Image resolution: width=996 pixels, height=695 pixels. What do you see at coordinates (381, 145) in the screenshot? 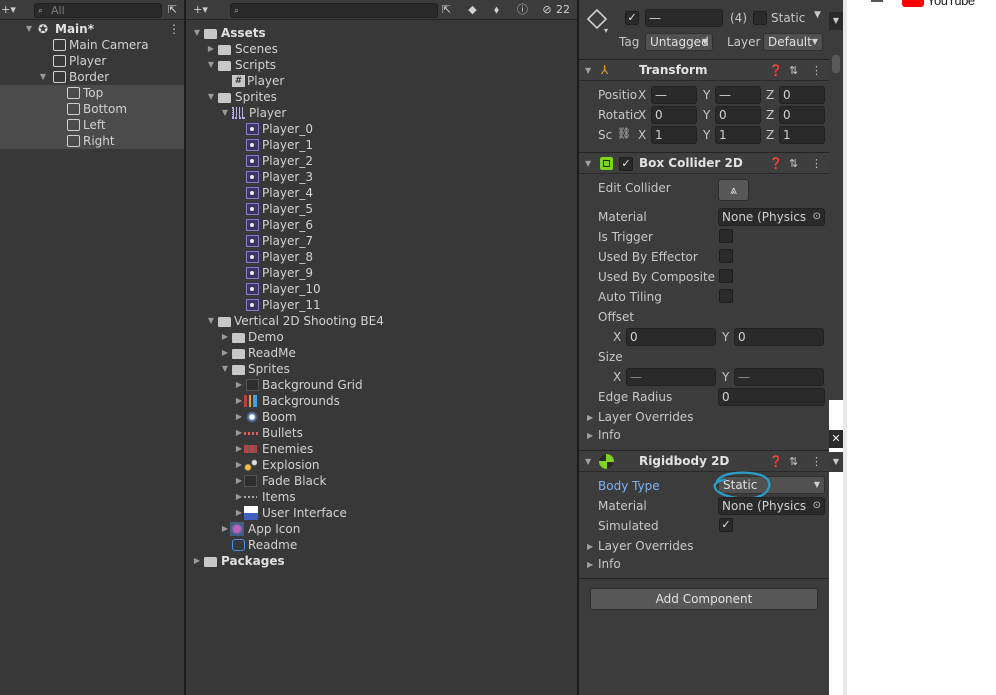
I see `project-asset-row: Player_1` at bounding box center [381, 145].